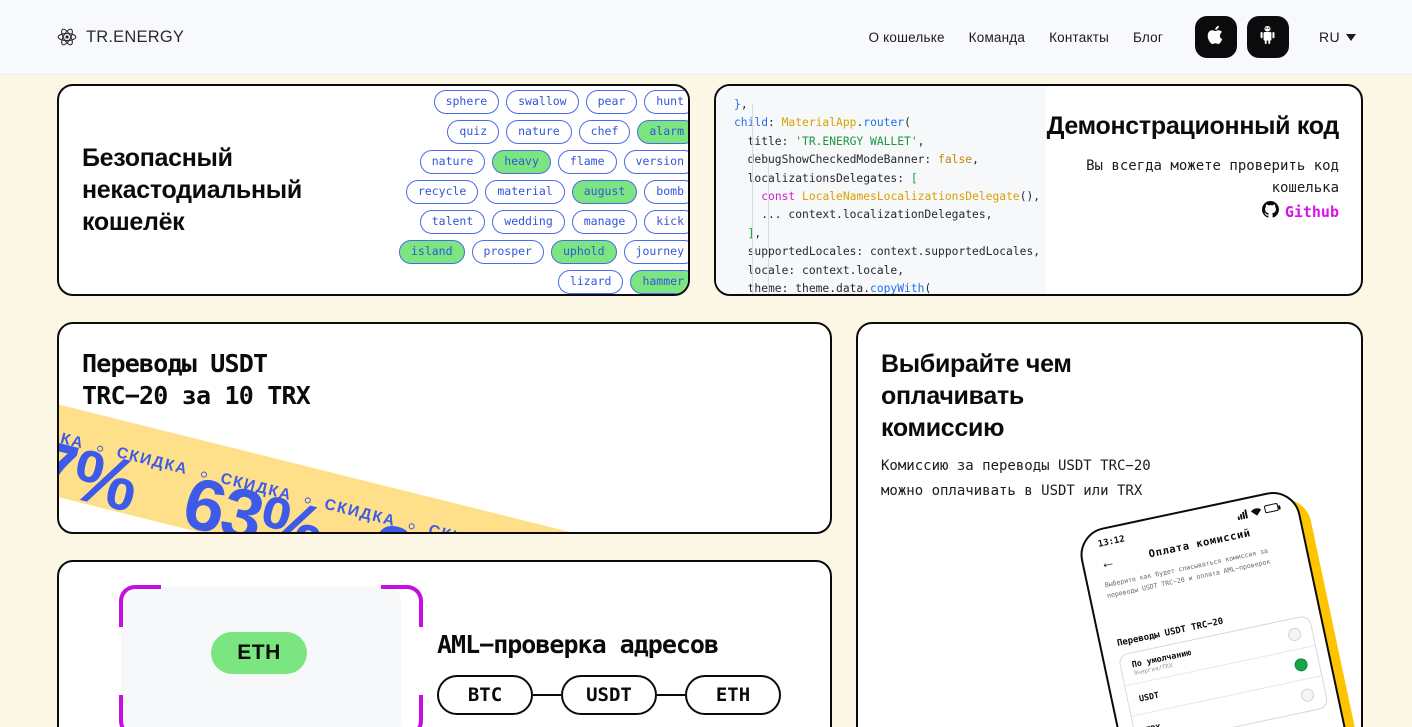  Describe the element at coordinates (666, 192) in the screenshot. I see `seed-word-chip: bomb` at that location.